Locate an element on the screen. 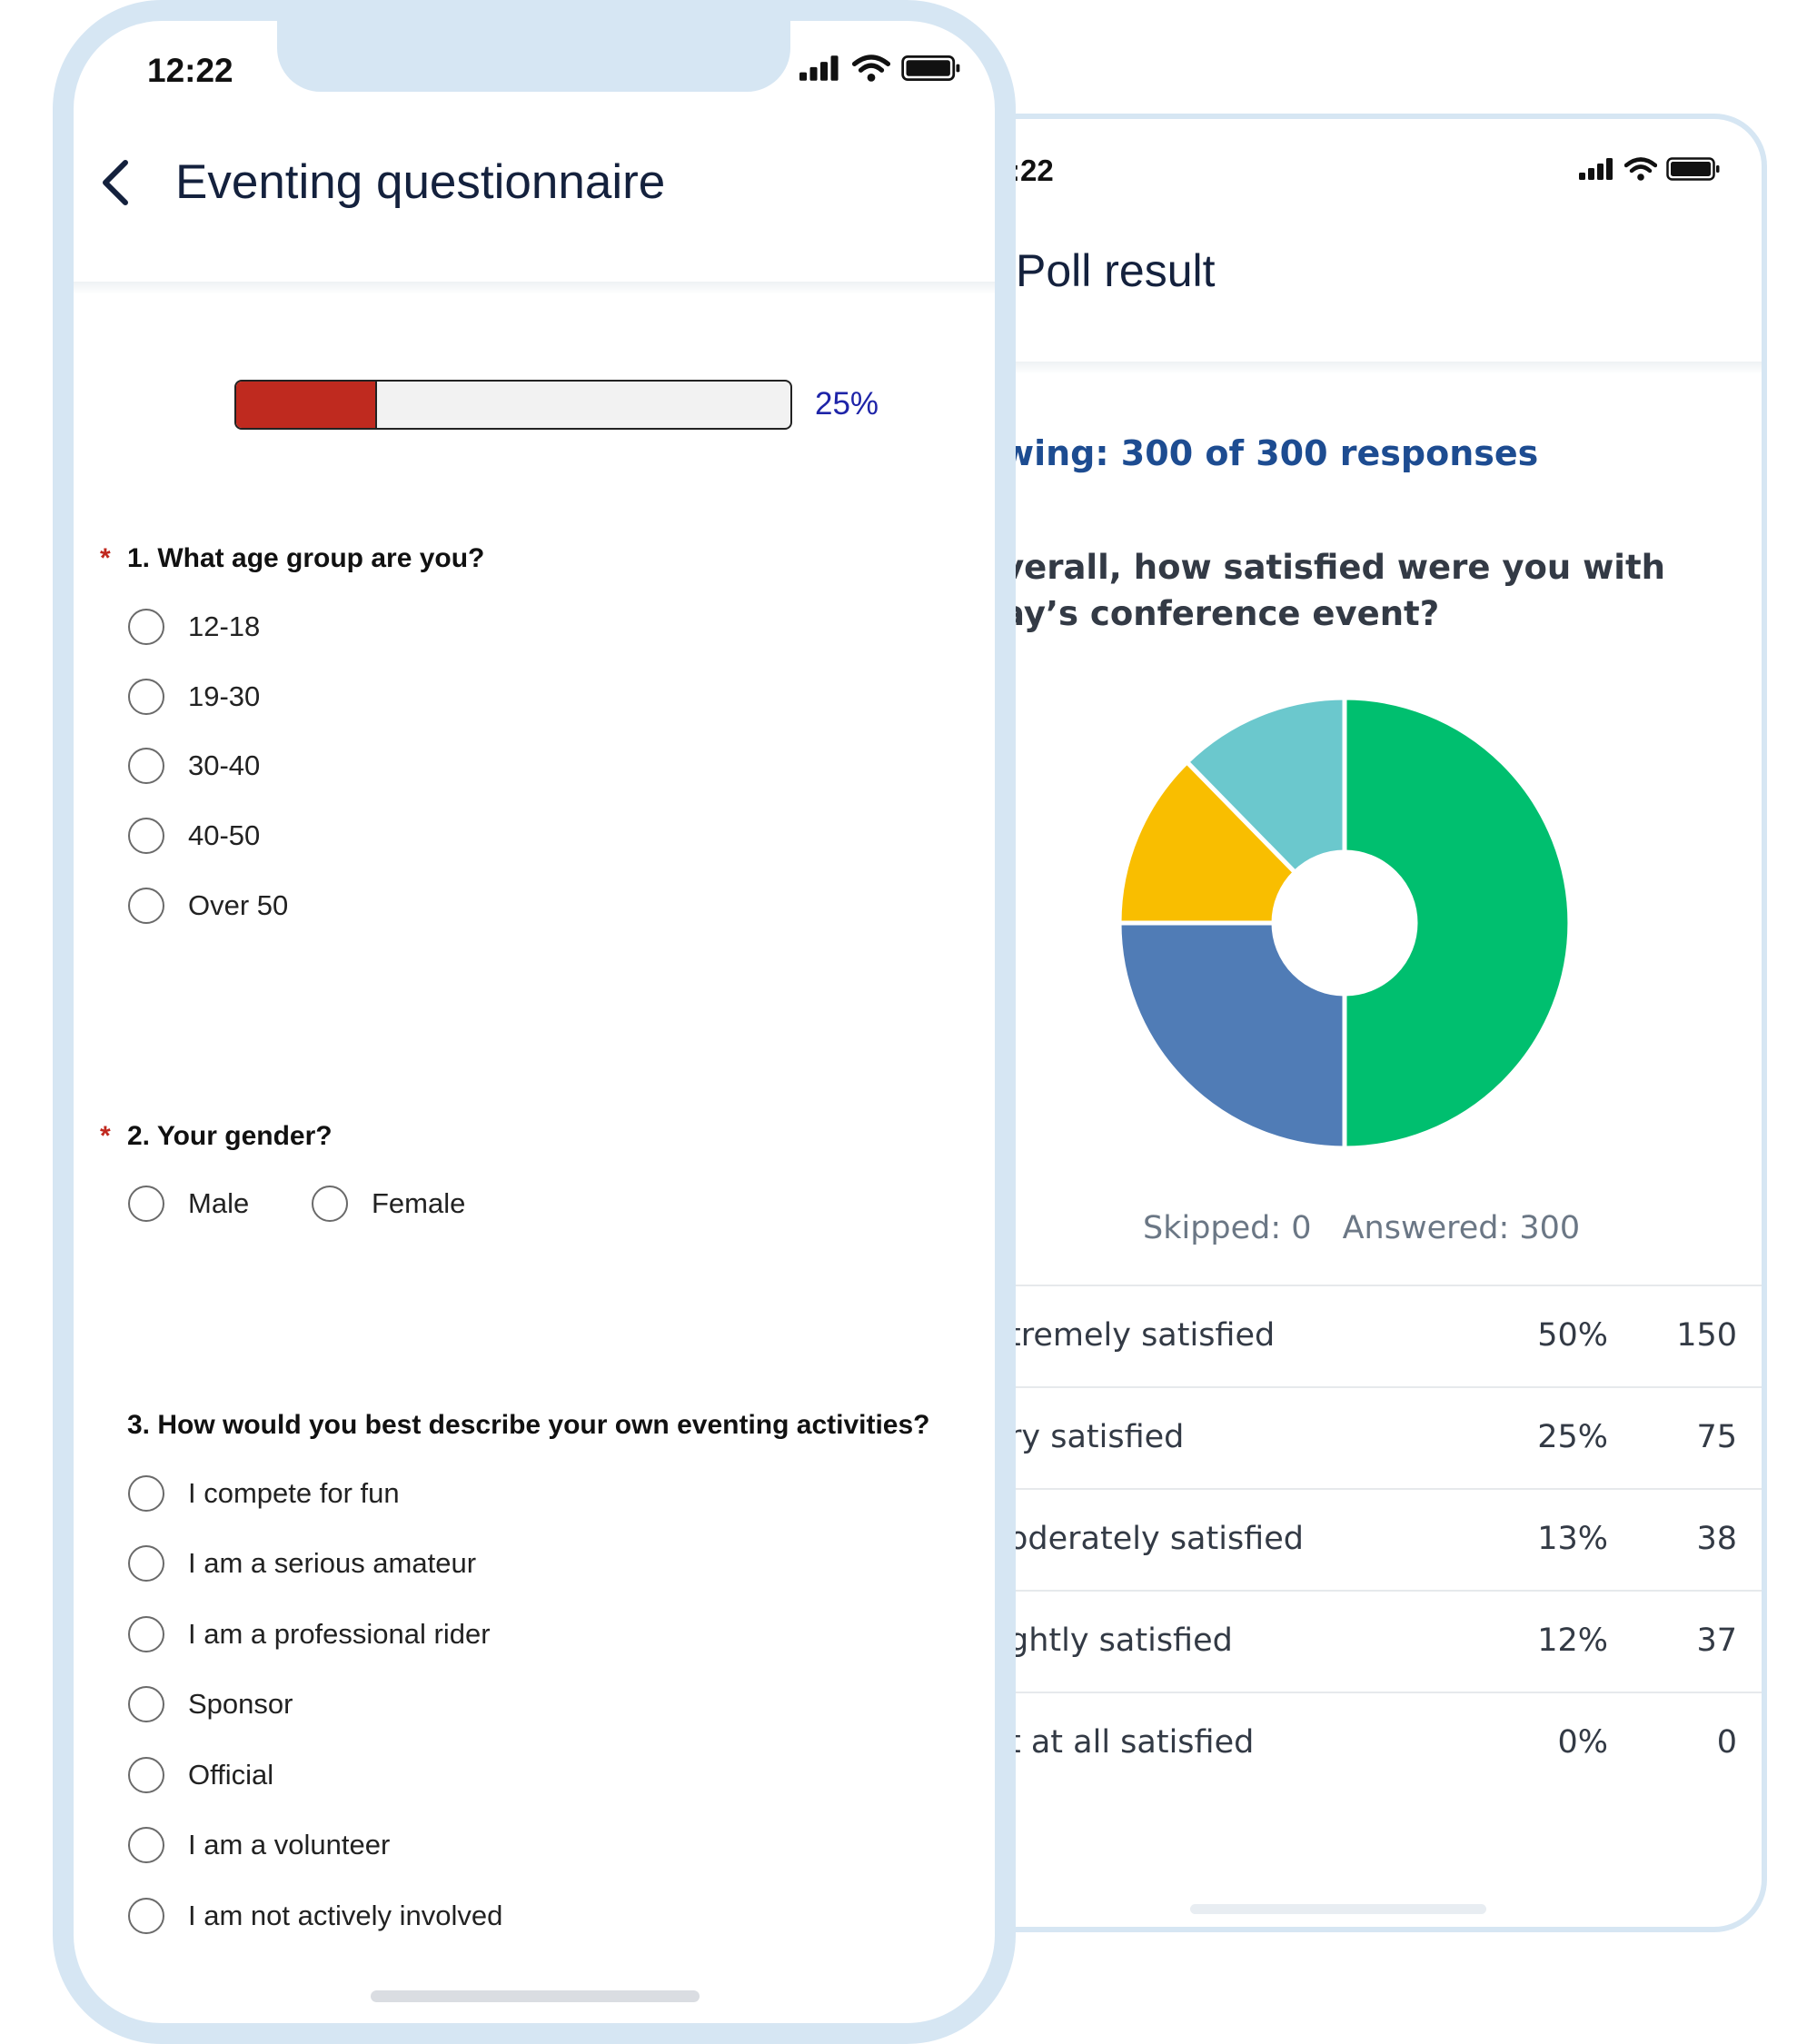  option-label: Male is located at coordinates (219, 1203).